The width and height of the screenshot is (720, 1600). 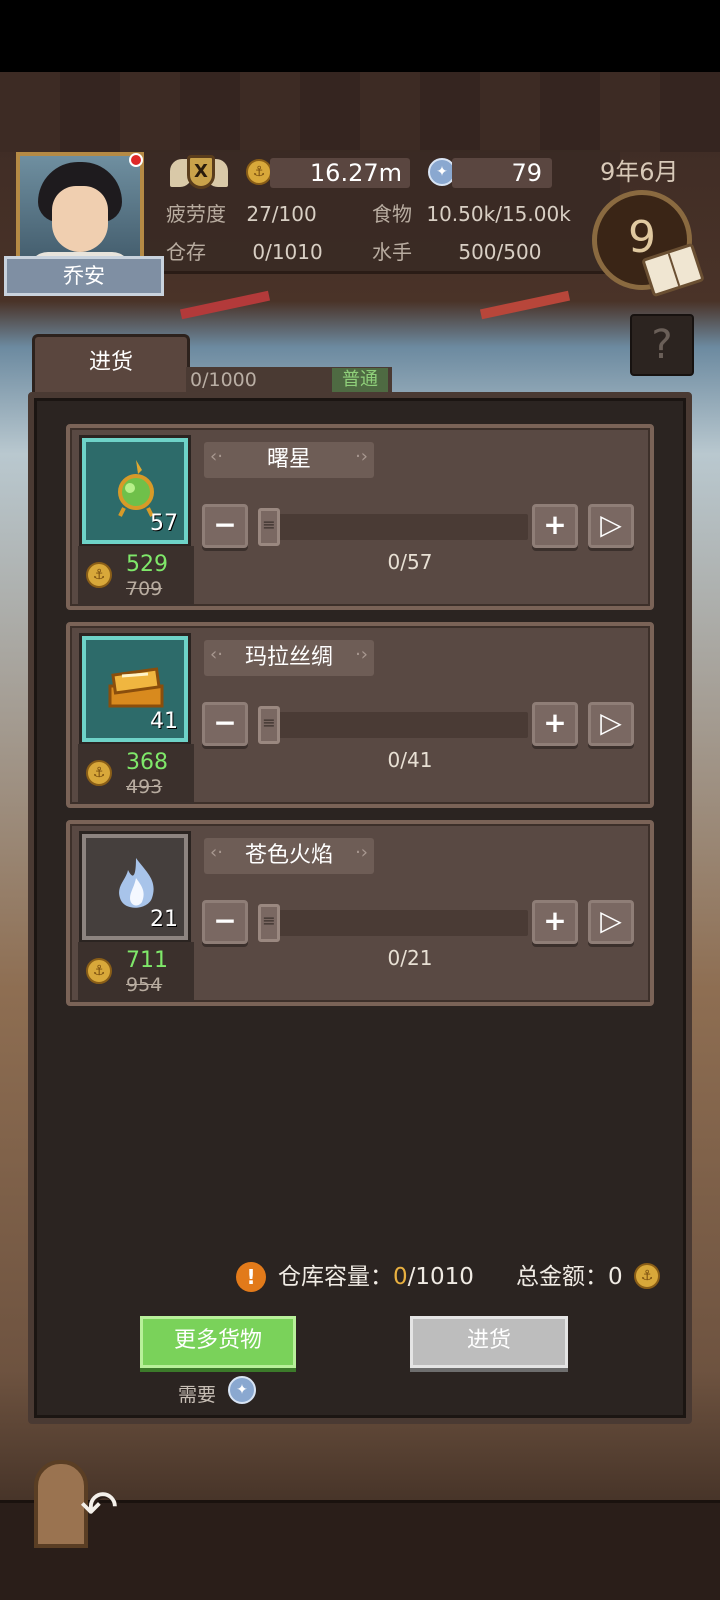 I want to click on item-stock: 41, so click(x=164, y=721).